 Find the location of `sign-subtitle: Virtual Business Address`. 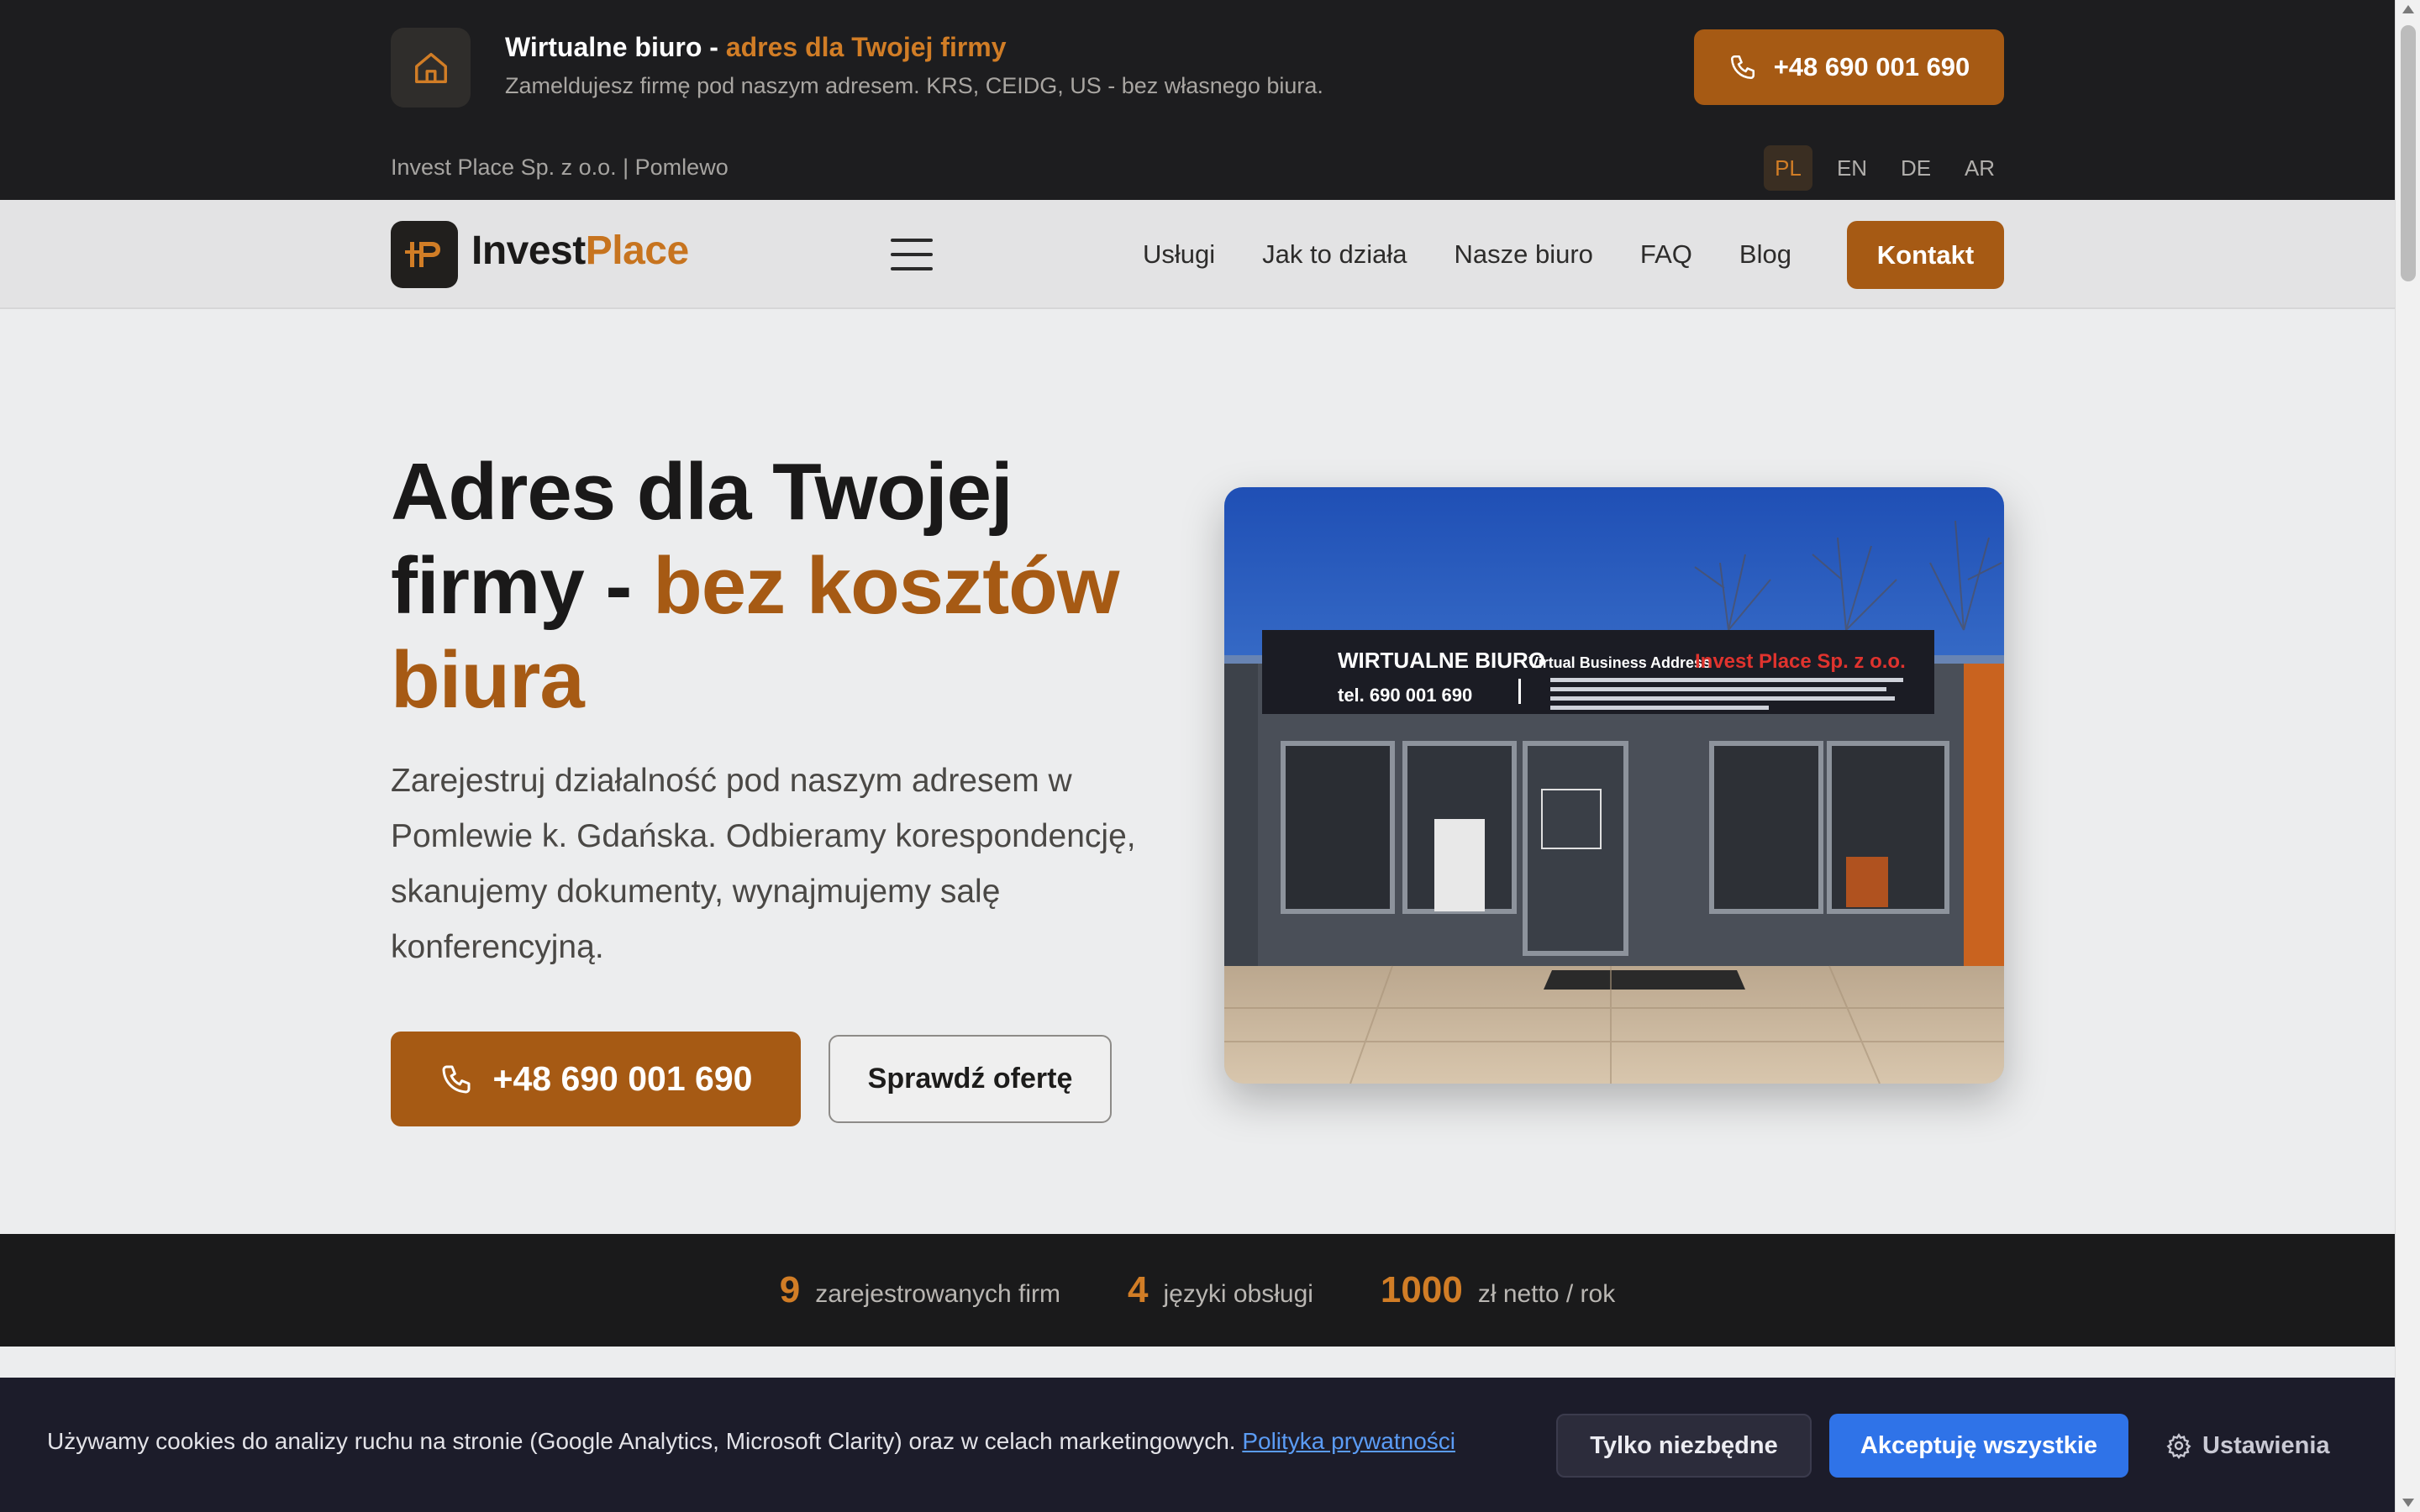

sign-subtitle: Virtual Business Address is located at coordinates (1619, 662).